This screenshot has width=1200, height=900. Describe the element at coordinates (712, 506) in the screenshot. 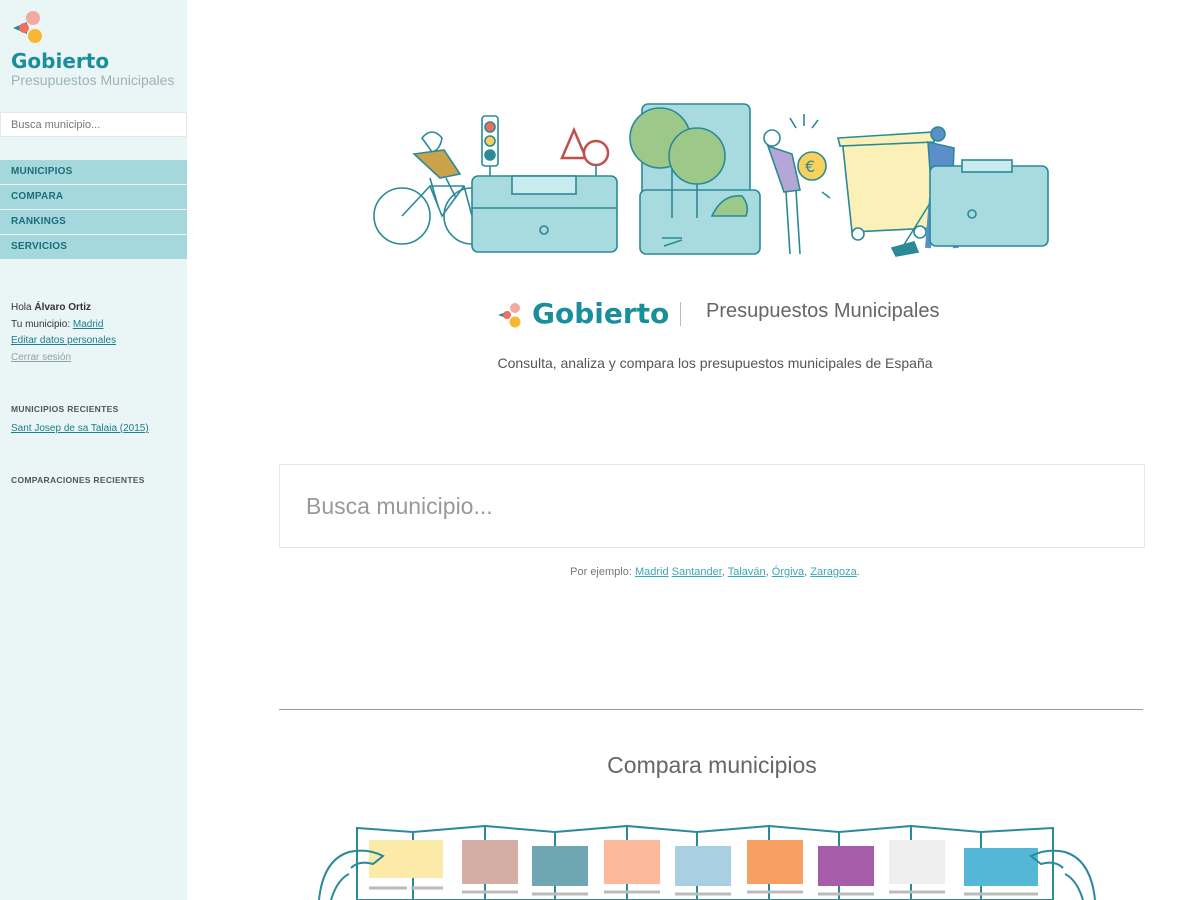

I see `main-search-input` at that location.